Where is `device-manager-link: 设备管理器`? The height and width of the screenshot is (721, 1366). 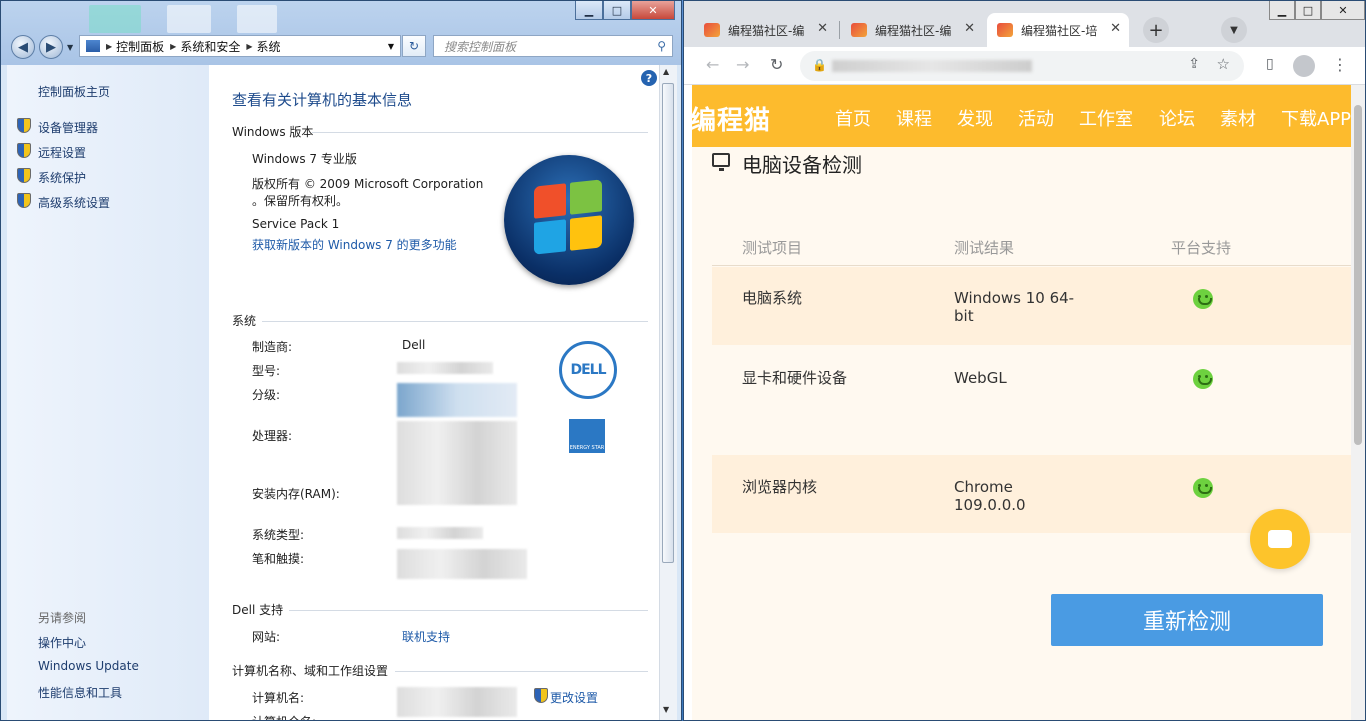 device-manager-link: 设备管理器 is located at coordinates (68, 127).